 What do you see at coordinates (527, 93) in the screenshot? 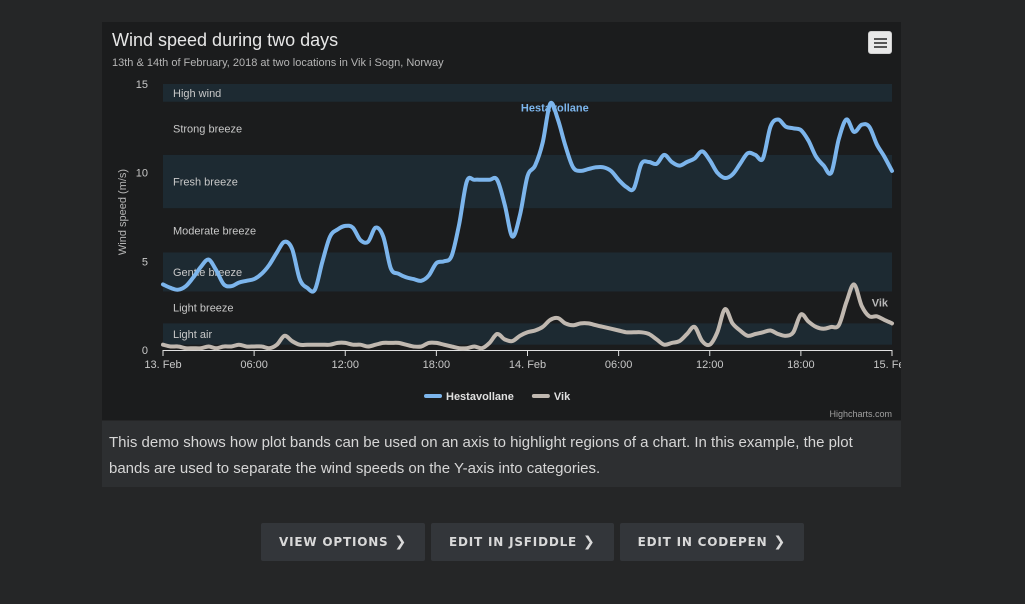
I see `plot-band` at bounding box center [527, 93].